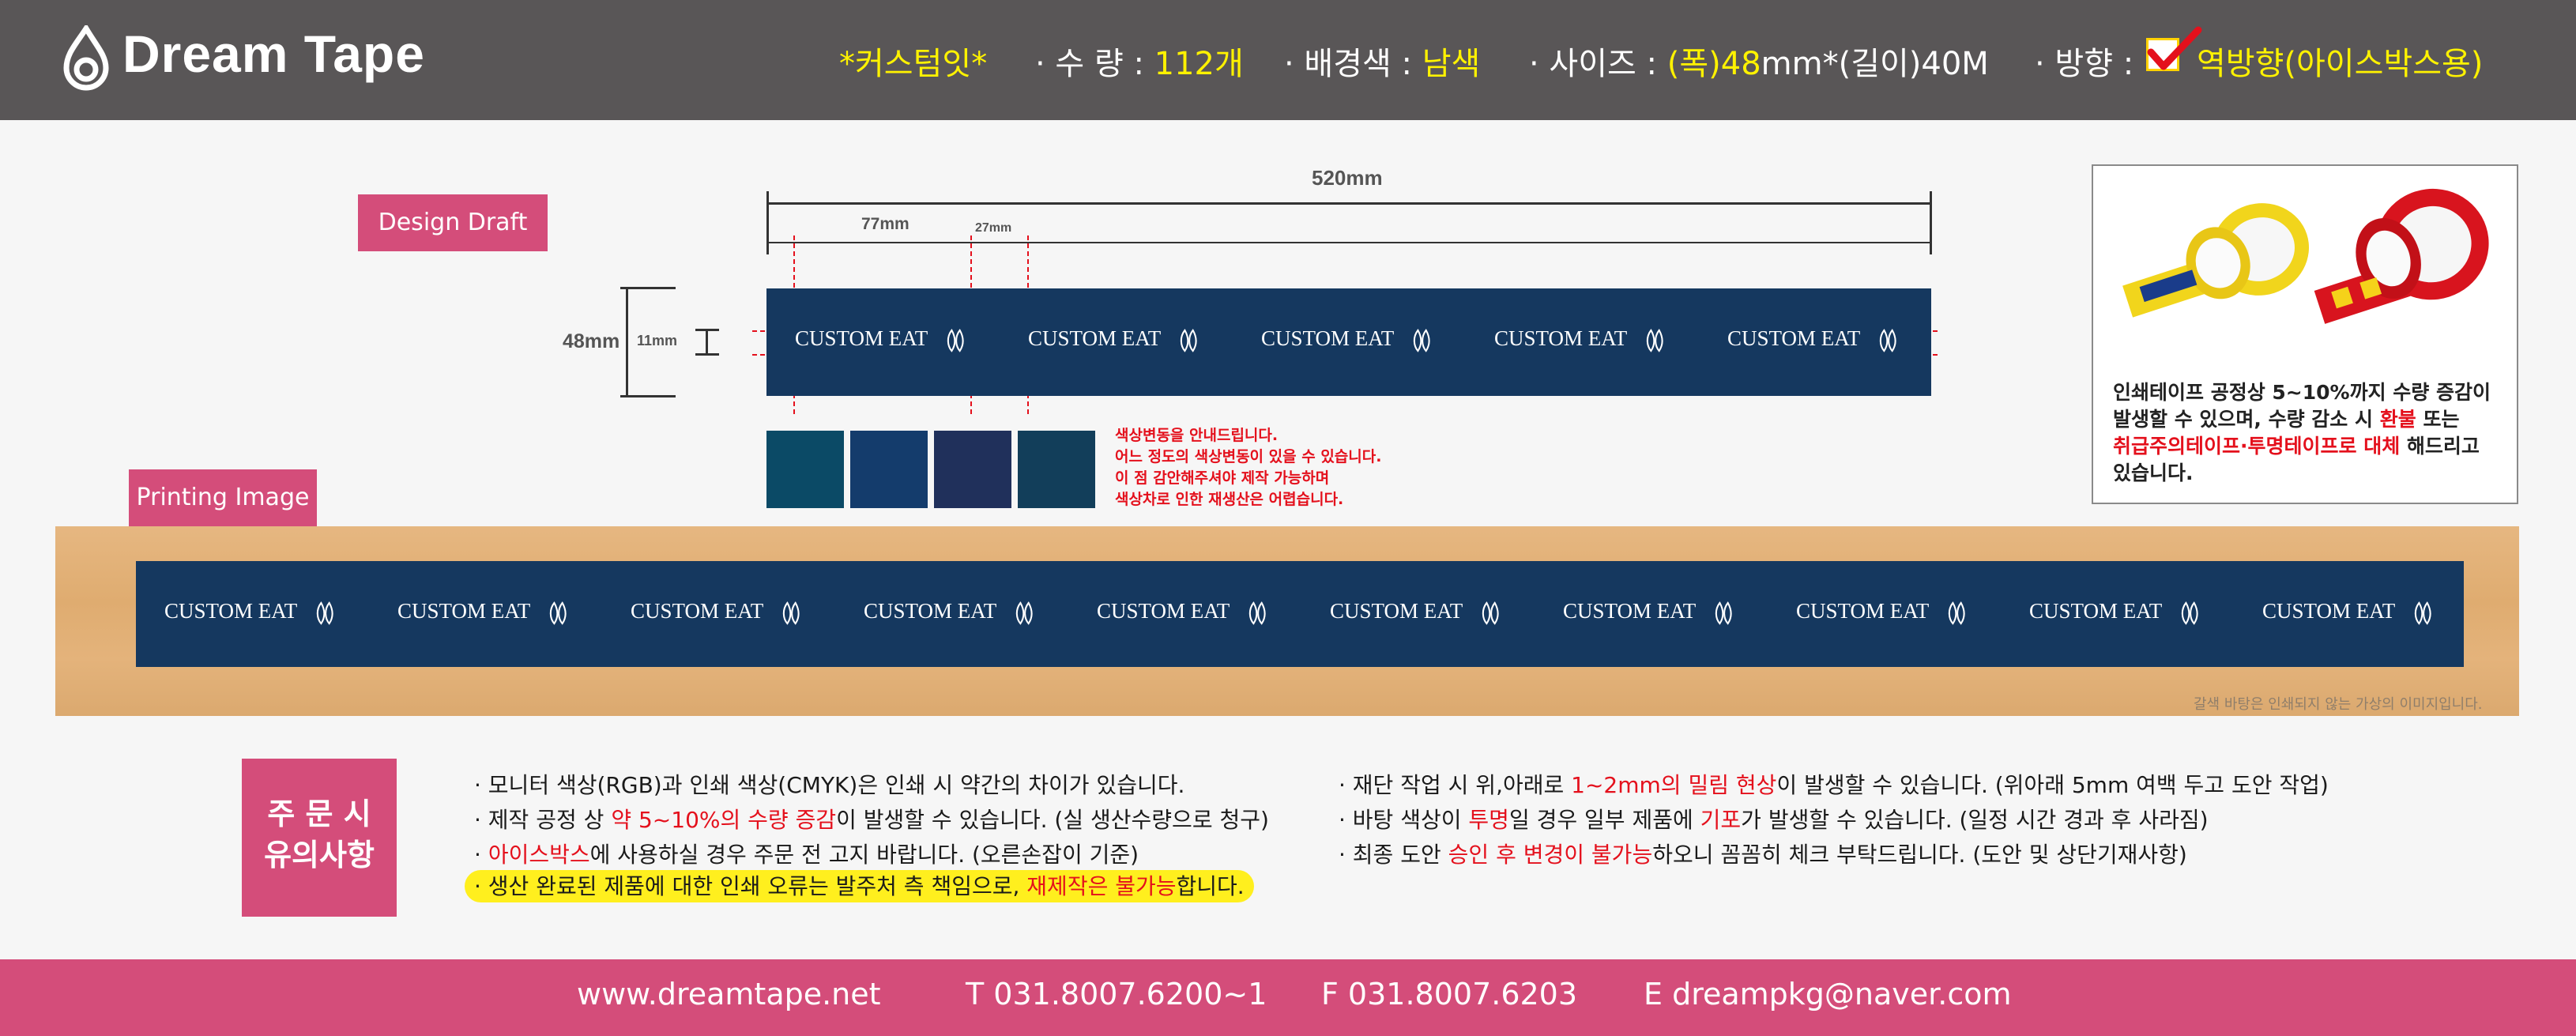  What do you see at coordinates (1455, 785) in the screenshot?
I see `note-text: · 재단 작업 시 위,아래로` at bounding box center [1455, 785].